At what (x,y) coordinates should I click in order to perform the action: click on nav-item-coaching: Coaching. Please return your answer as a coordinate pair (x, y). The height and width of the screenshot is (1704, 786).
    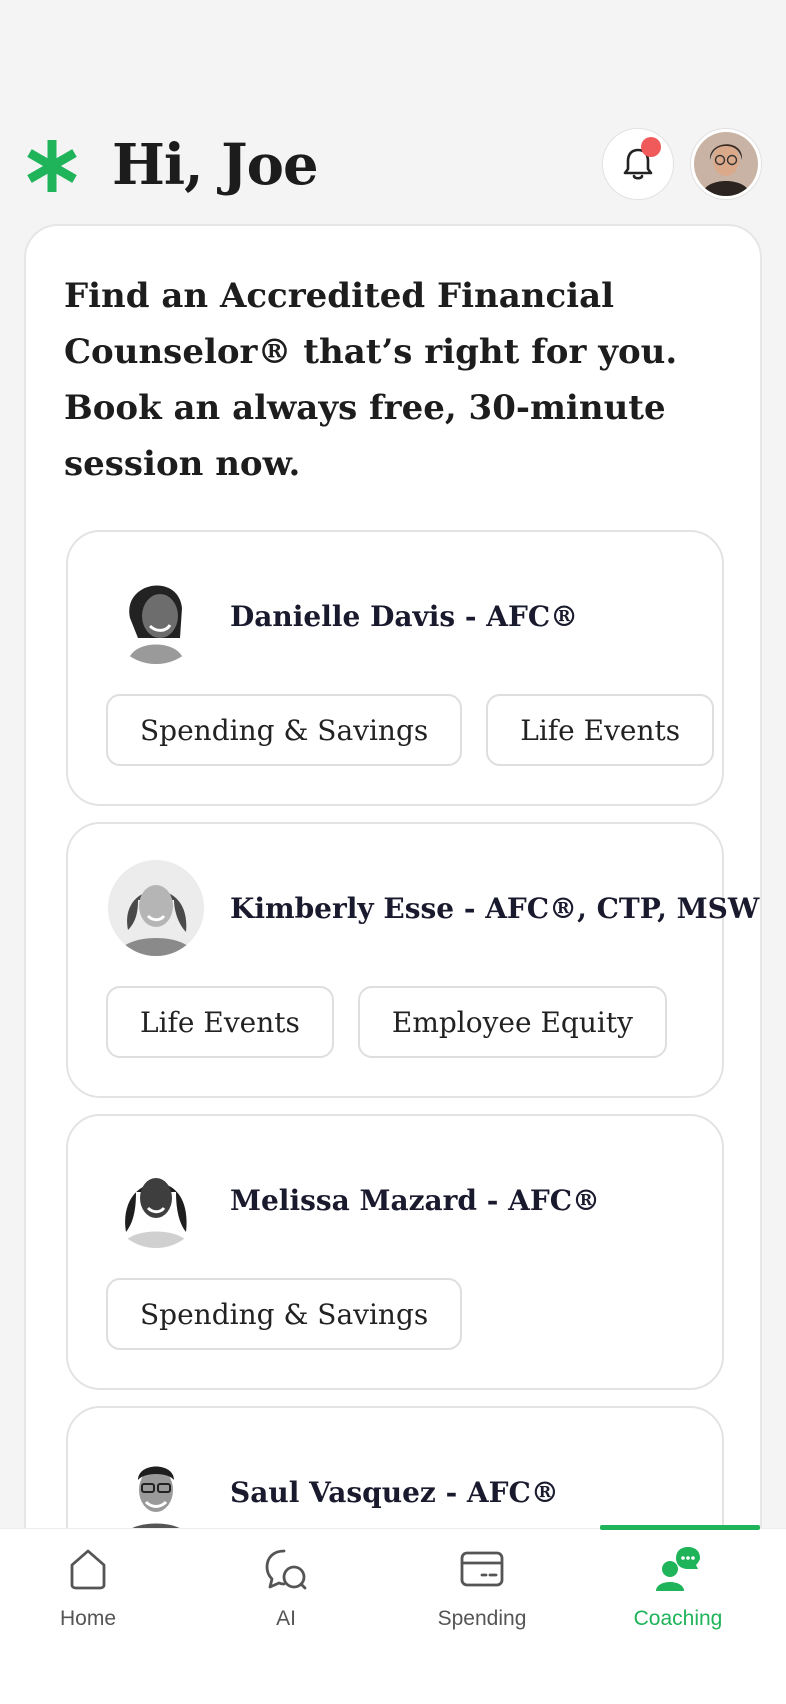
    Looking at the image, I should click on (678, 1594).